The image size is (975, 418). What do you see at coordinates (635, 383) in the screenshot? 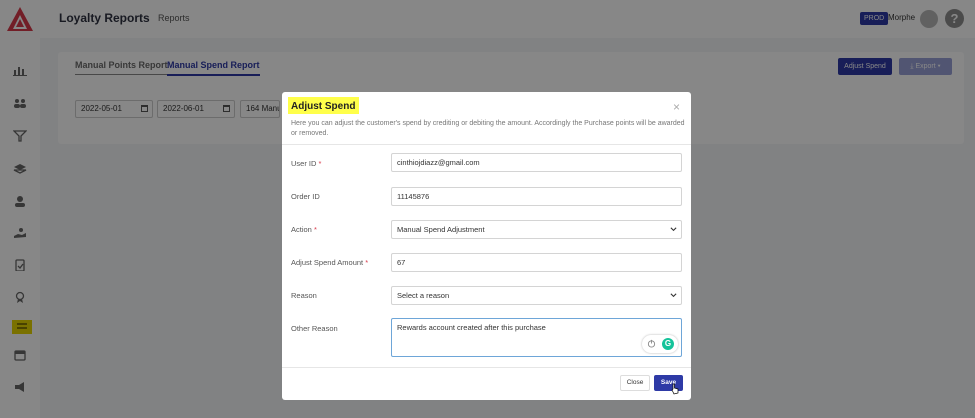
I see `close-button: Close` at bounding box center [635, 383].